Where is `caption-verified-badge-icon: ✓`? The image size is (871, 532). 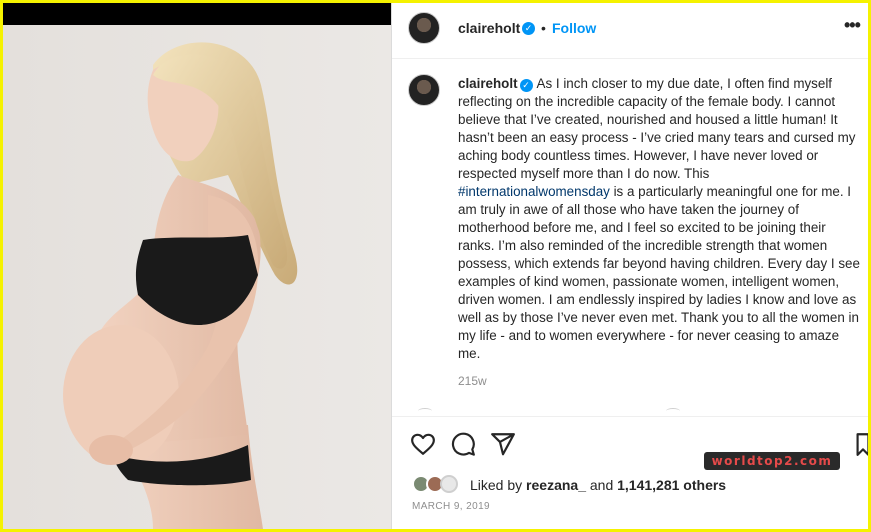
caption-verified-badge-icon: ✓ is located at coordinates (526, 85).